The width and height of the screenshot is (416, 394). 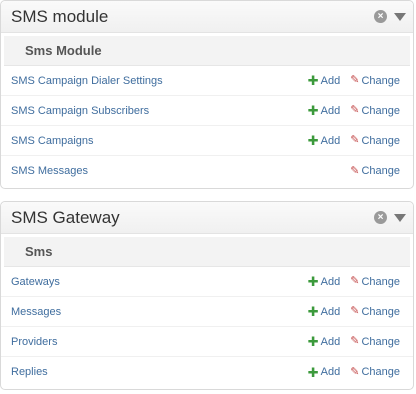 I want to click on module-title: SMS module, so click(x=60, y=16).